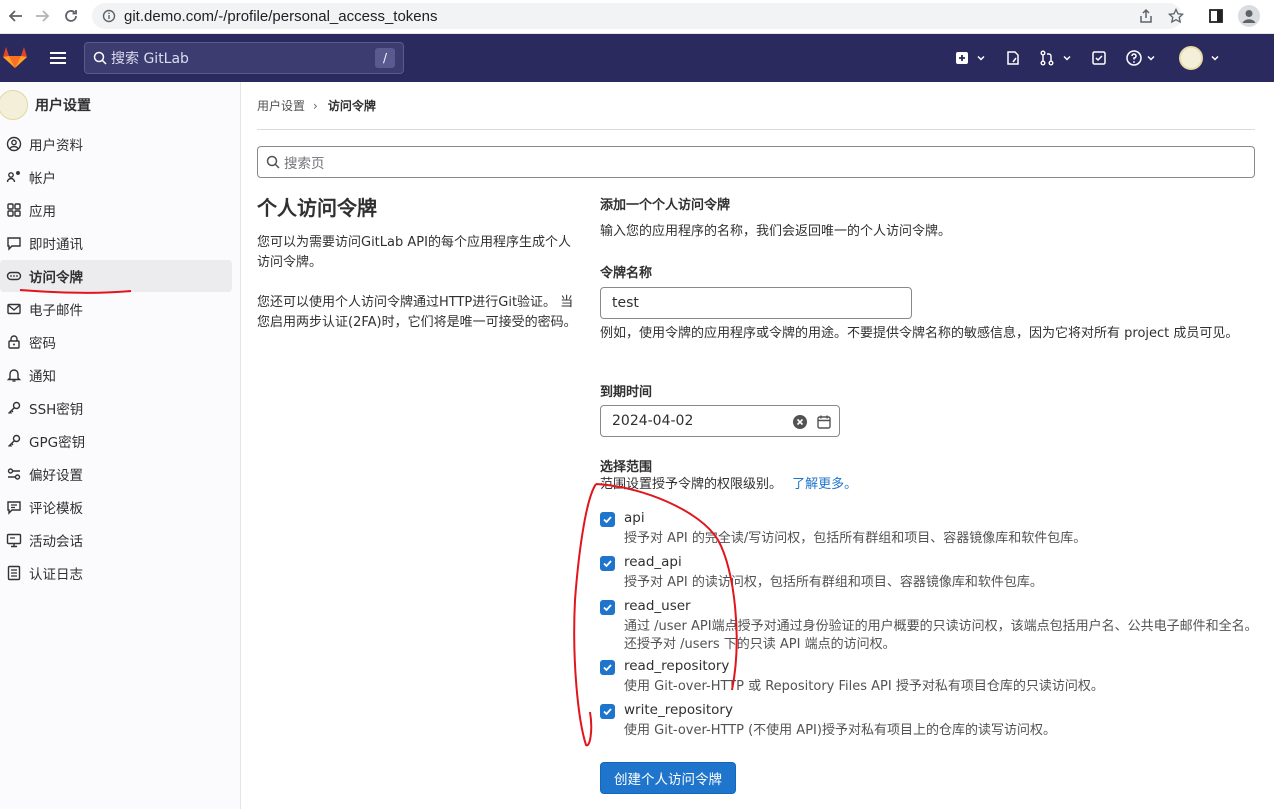  Describe the element at coordinates (116, 276) in the screenshot. I see `sidebar-item-4: 访问令牌` at that location.